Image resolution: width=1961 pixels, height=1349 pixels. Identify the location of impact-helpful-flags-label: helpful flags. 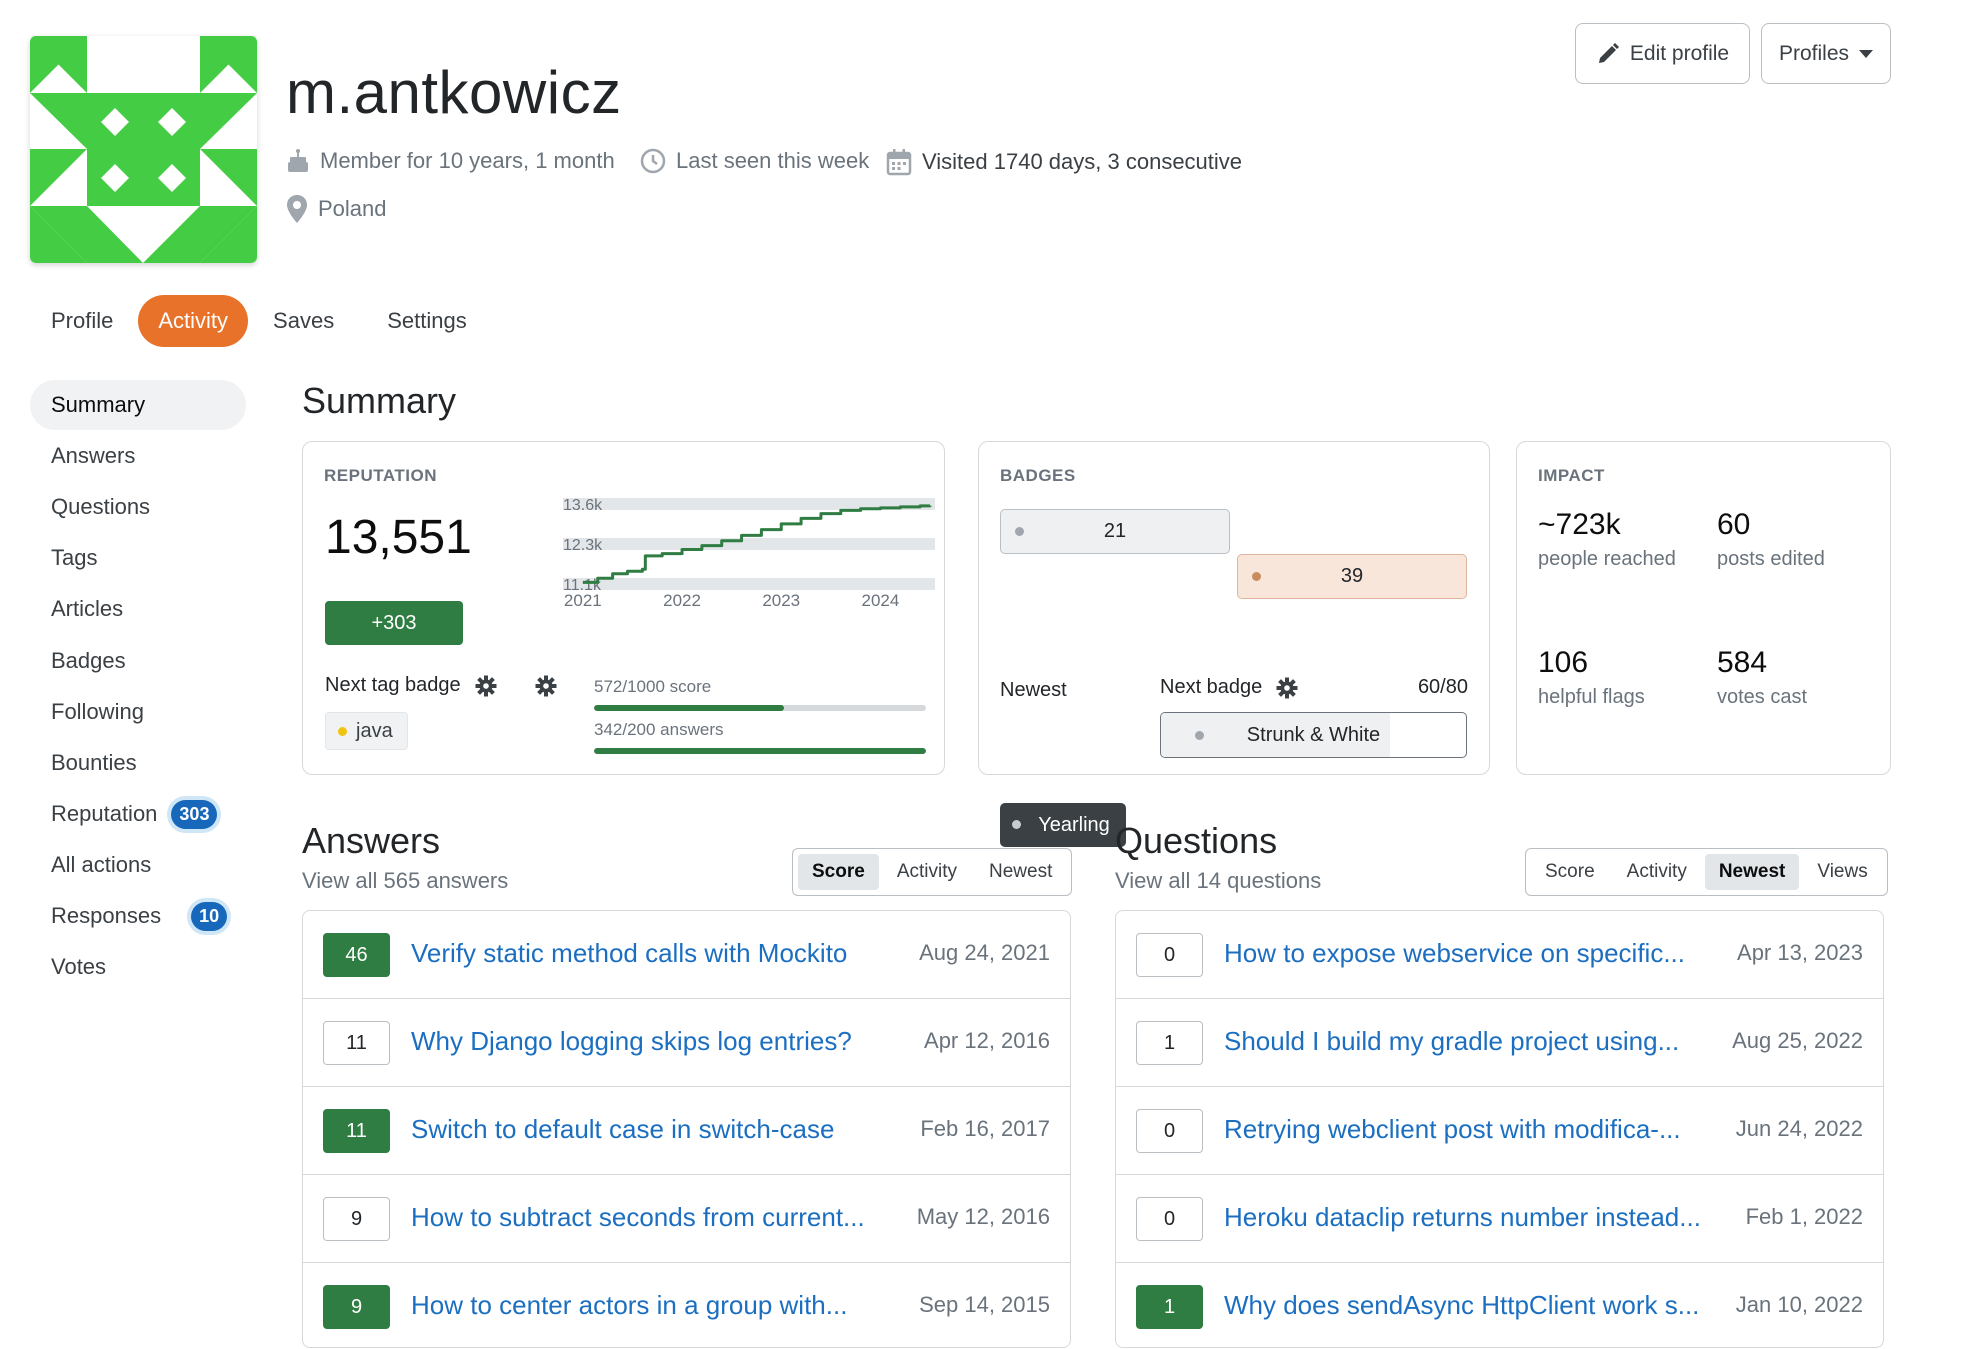
(1591, 697).